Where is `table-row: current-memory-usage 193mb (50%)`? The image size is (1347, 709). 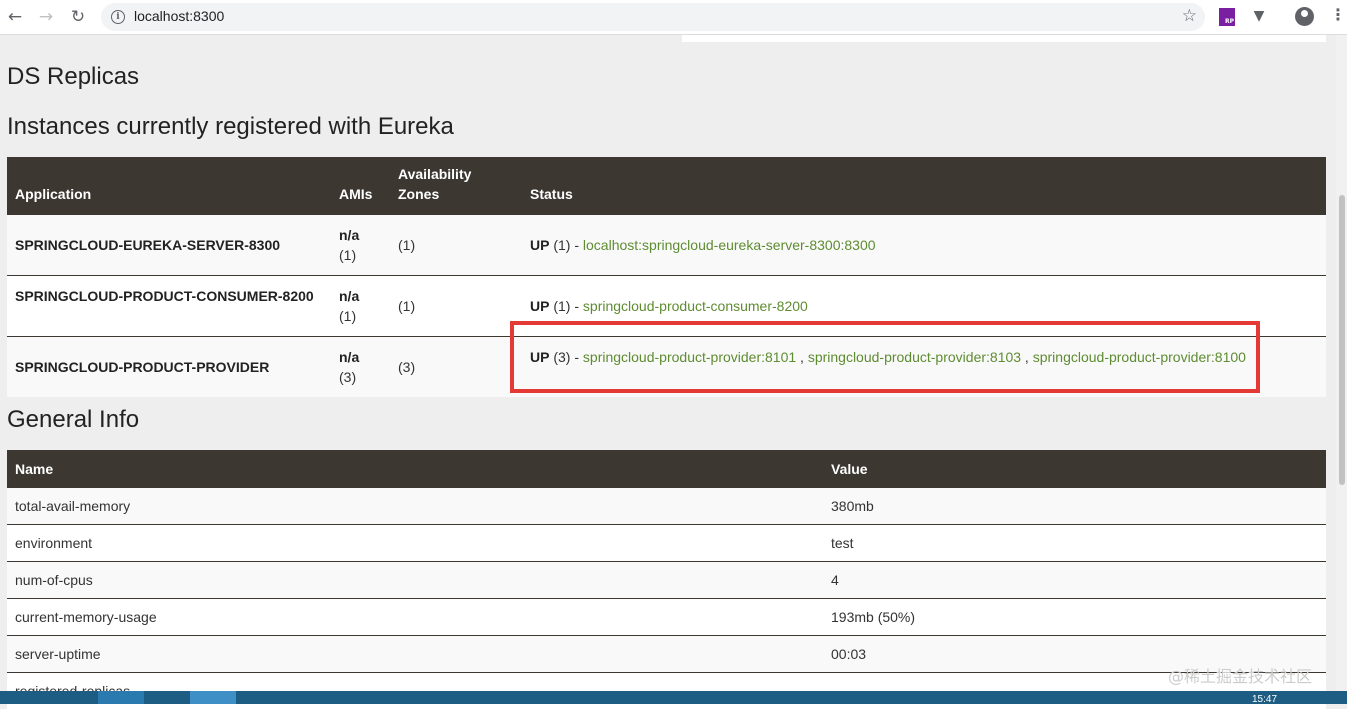 table-row: current-memory-usage 193mb (50%) is located at coordinates (666, 616).